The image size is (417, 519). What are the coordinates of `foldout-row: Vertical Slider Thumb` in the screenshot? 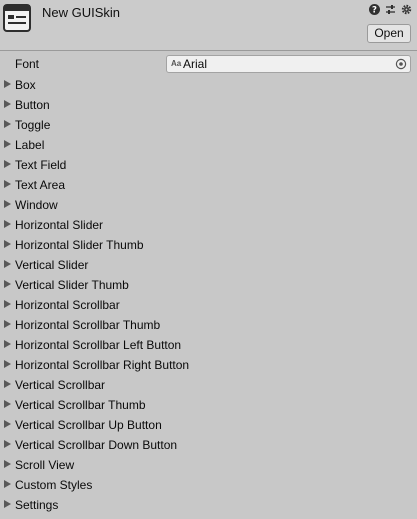 It's located at (208, 285).